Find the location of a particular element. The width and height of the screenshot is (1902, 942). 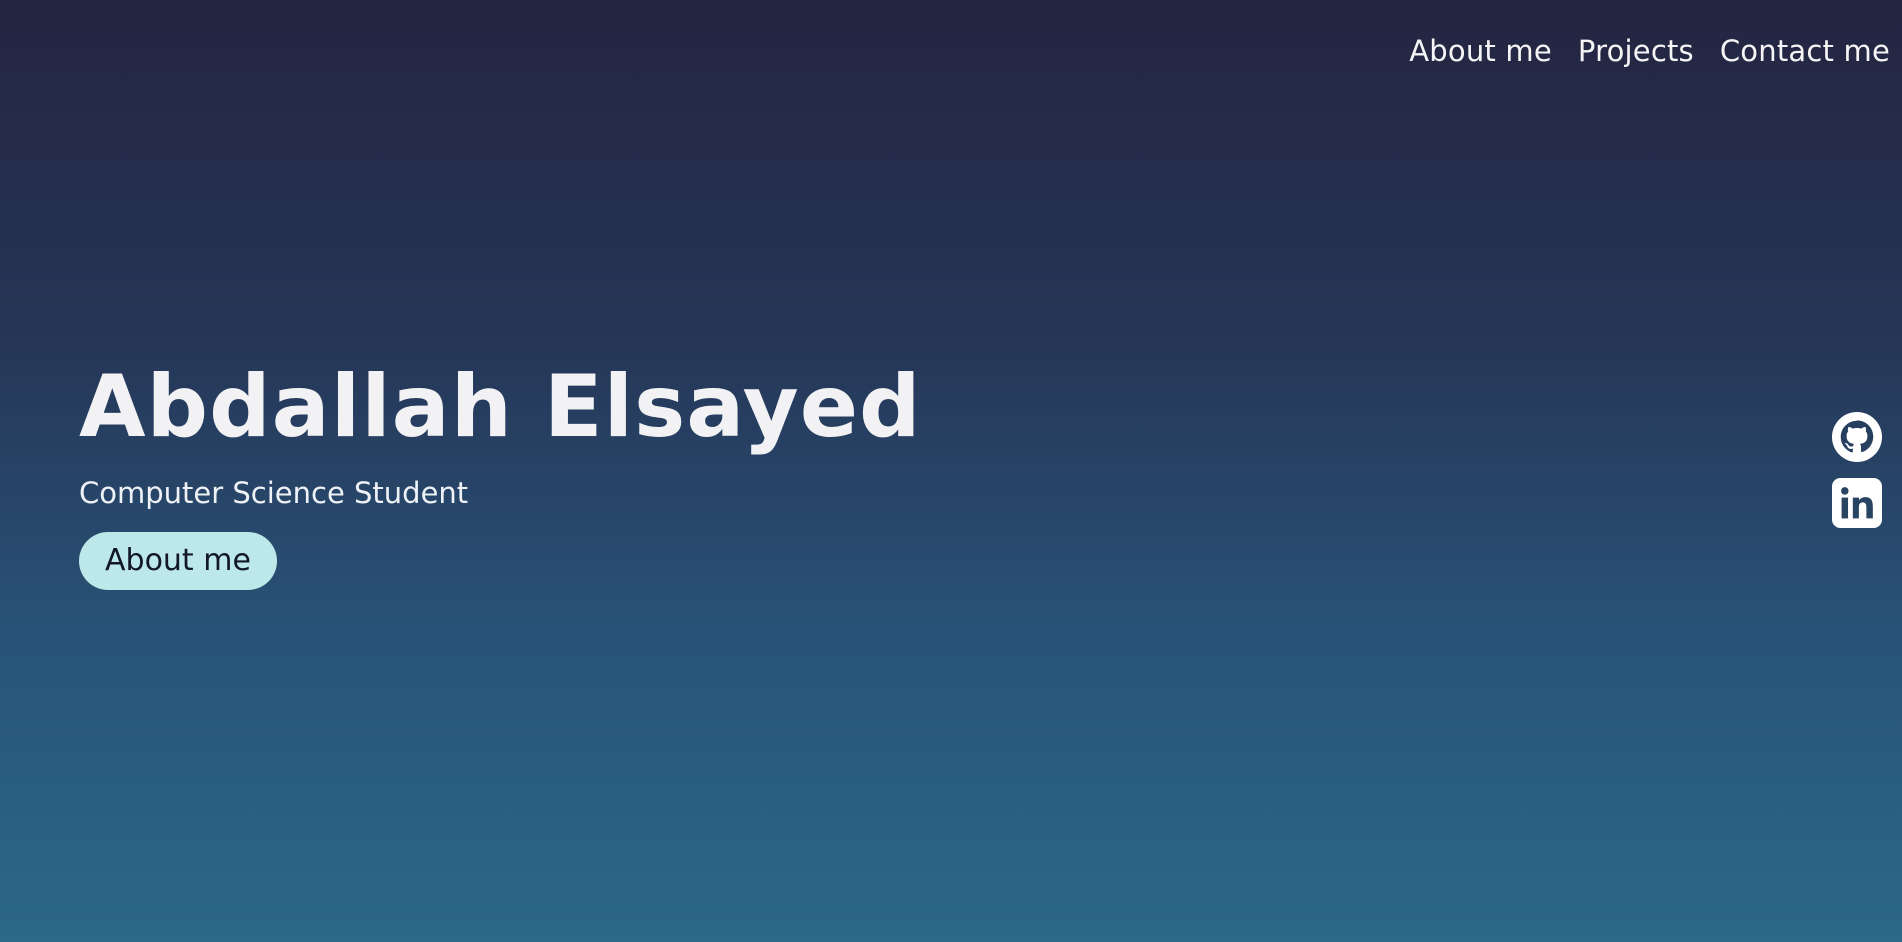

hero-subtitle: Computer Science Student is located at coordinates (274, 493).